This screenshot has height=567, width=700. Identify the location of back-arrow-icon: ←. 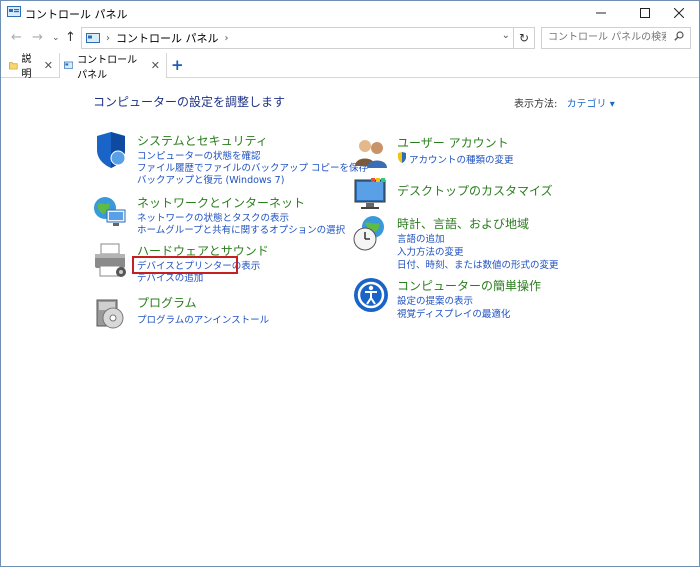
(16, 37).